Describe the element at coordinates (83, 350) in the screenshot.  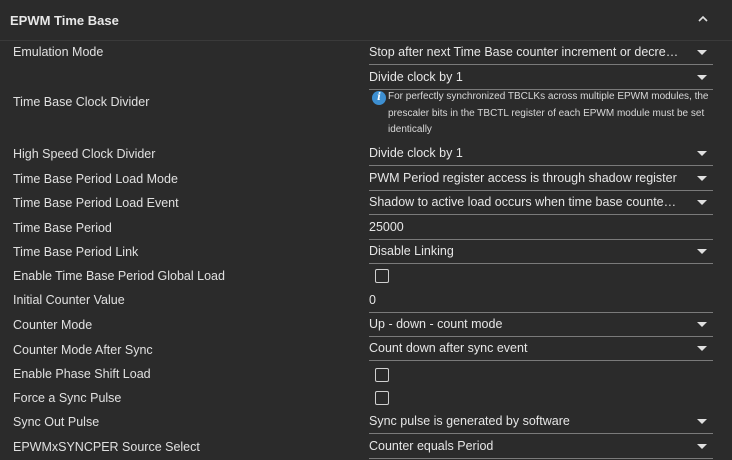
I see `counter-mode-after-sync-label: Counter Mode After Sync` at that location.